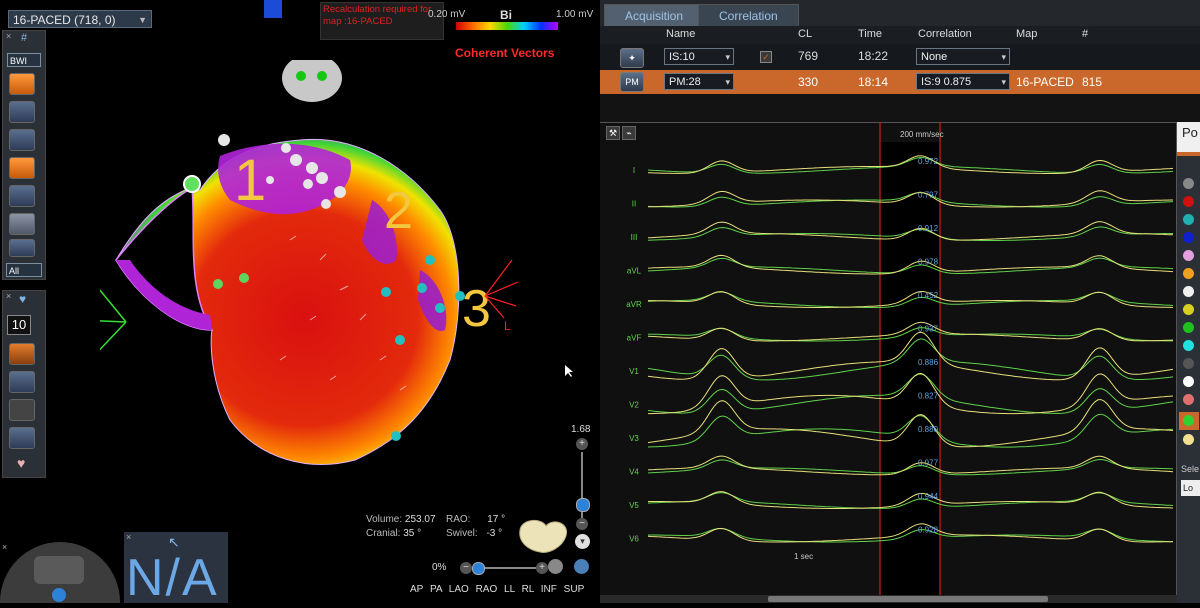 The height and width of the screenshot is (608, 1200). Describe the element at coordinates (1188, 399) in the screenshot. I see `color-swatch-salmon` at that location.